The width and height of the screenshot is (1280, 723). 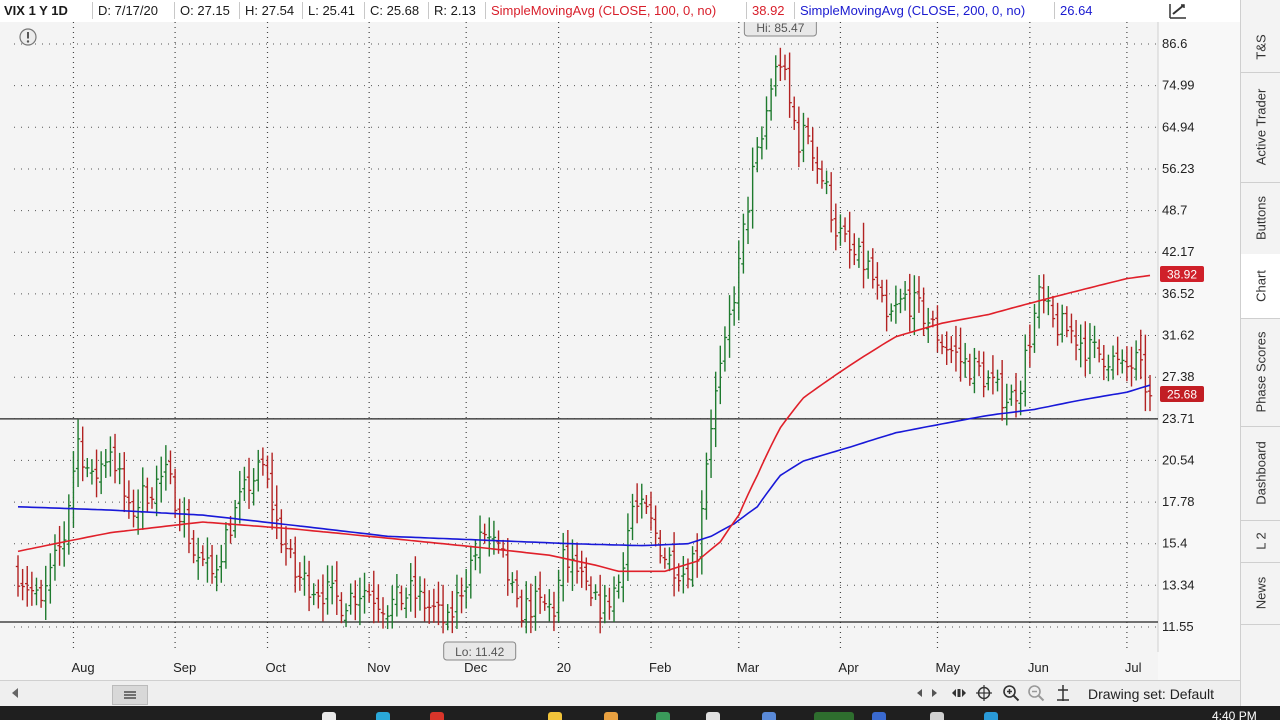 What do you see at coordinates (912, 10) in the screenshot?
I see `sma200-label: SimpleMovingAvg (CLOSE, 200, 0, no)` at bounding box center [912, 10].